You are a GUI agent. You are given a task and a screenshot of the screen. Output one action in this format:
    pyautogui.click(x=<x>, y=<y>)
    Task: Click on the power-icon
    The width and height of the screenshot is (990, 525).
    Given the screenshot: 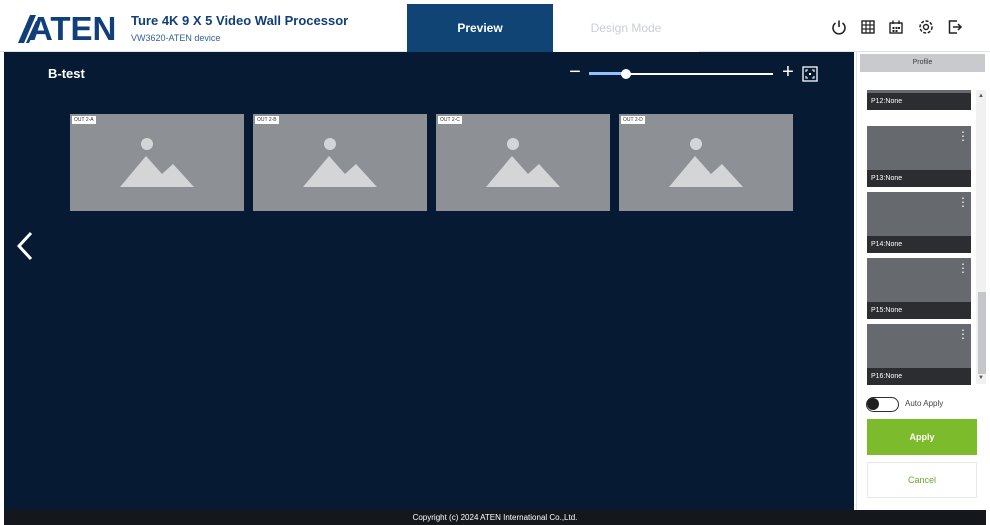 What is the action you would take?
    pyautogui.click(x=839, y=27)
    